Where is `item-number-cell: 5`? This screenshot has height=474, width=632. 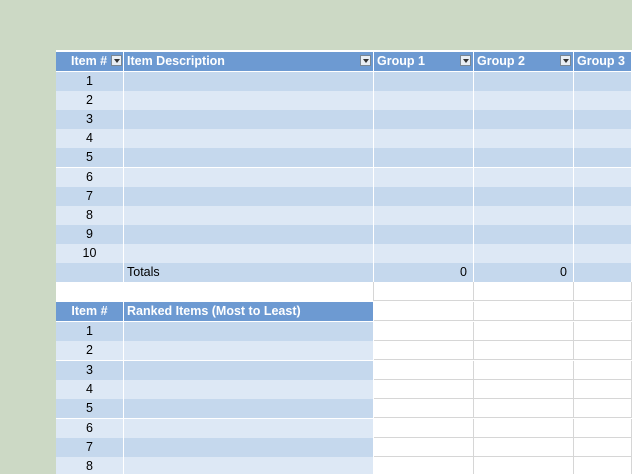 item-number-cell: 5 is located at coordinates (90, 158).